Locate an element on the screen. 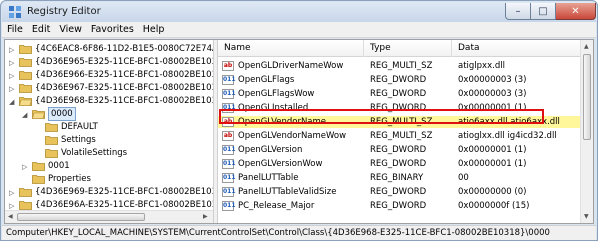  minimize-icon: – is located at coordinates (518, 11).